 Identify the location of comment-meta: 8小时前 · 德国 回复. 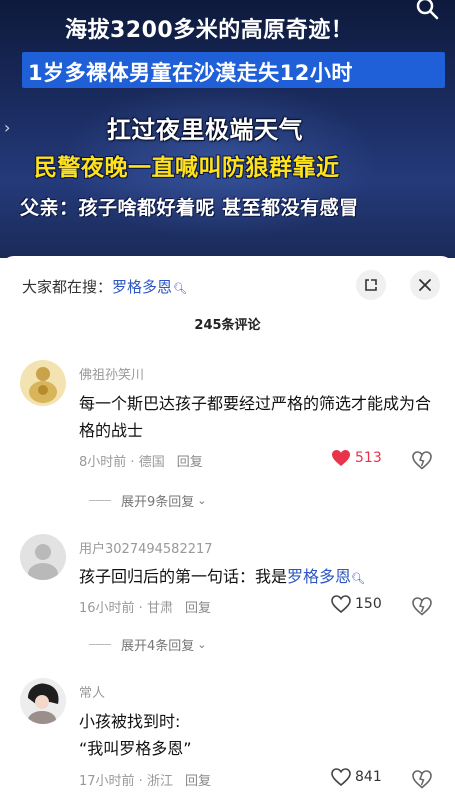
(141, 462).